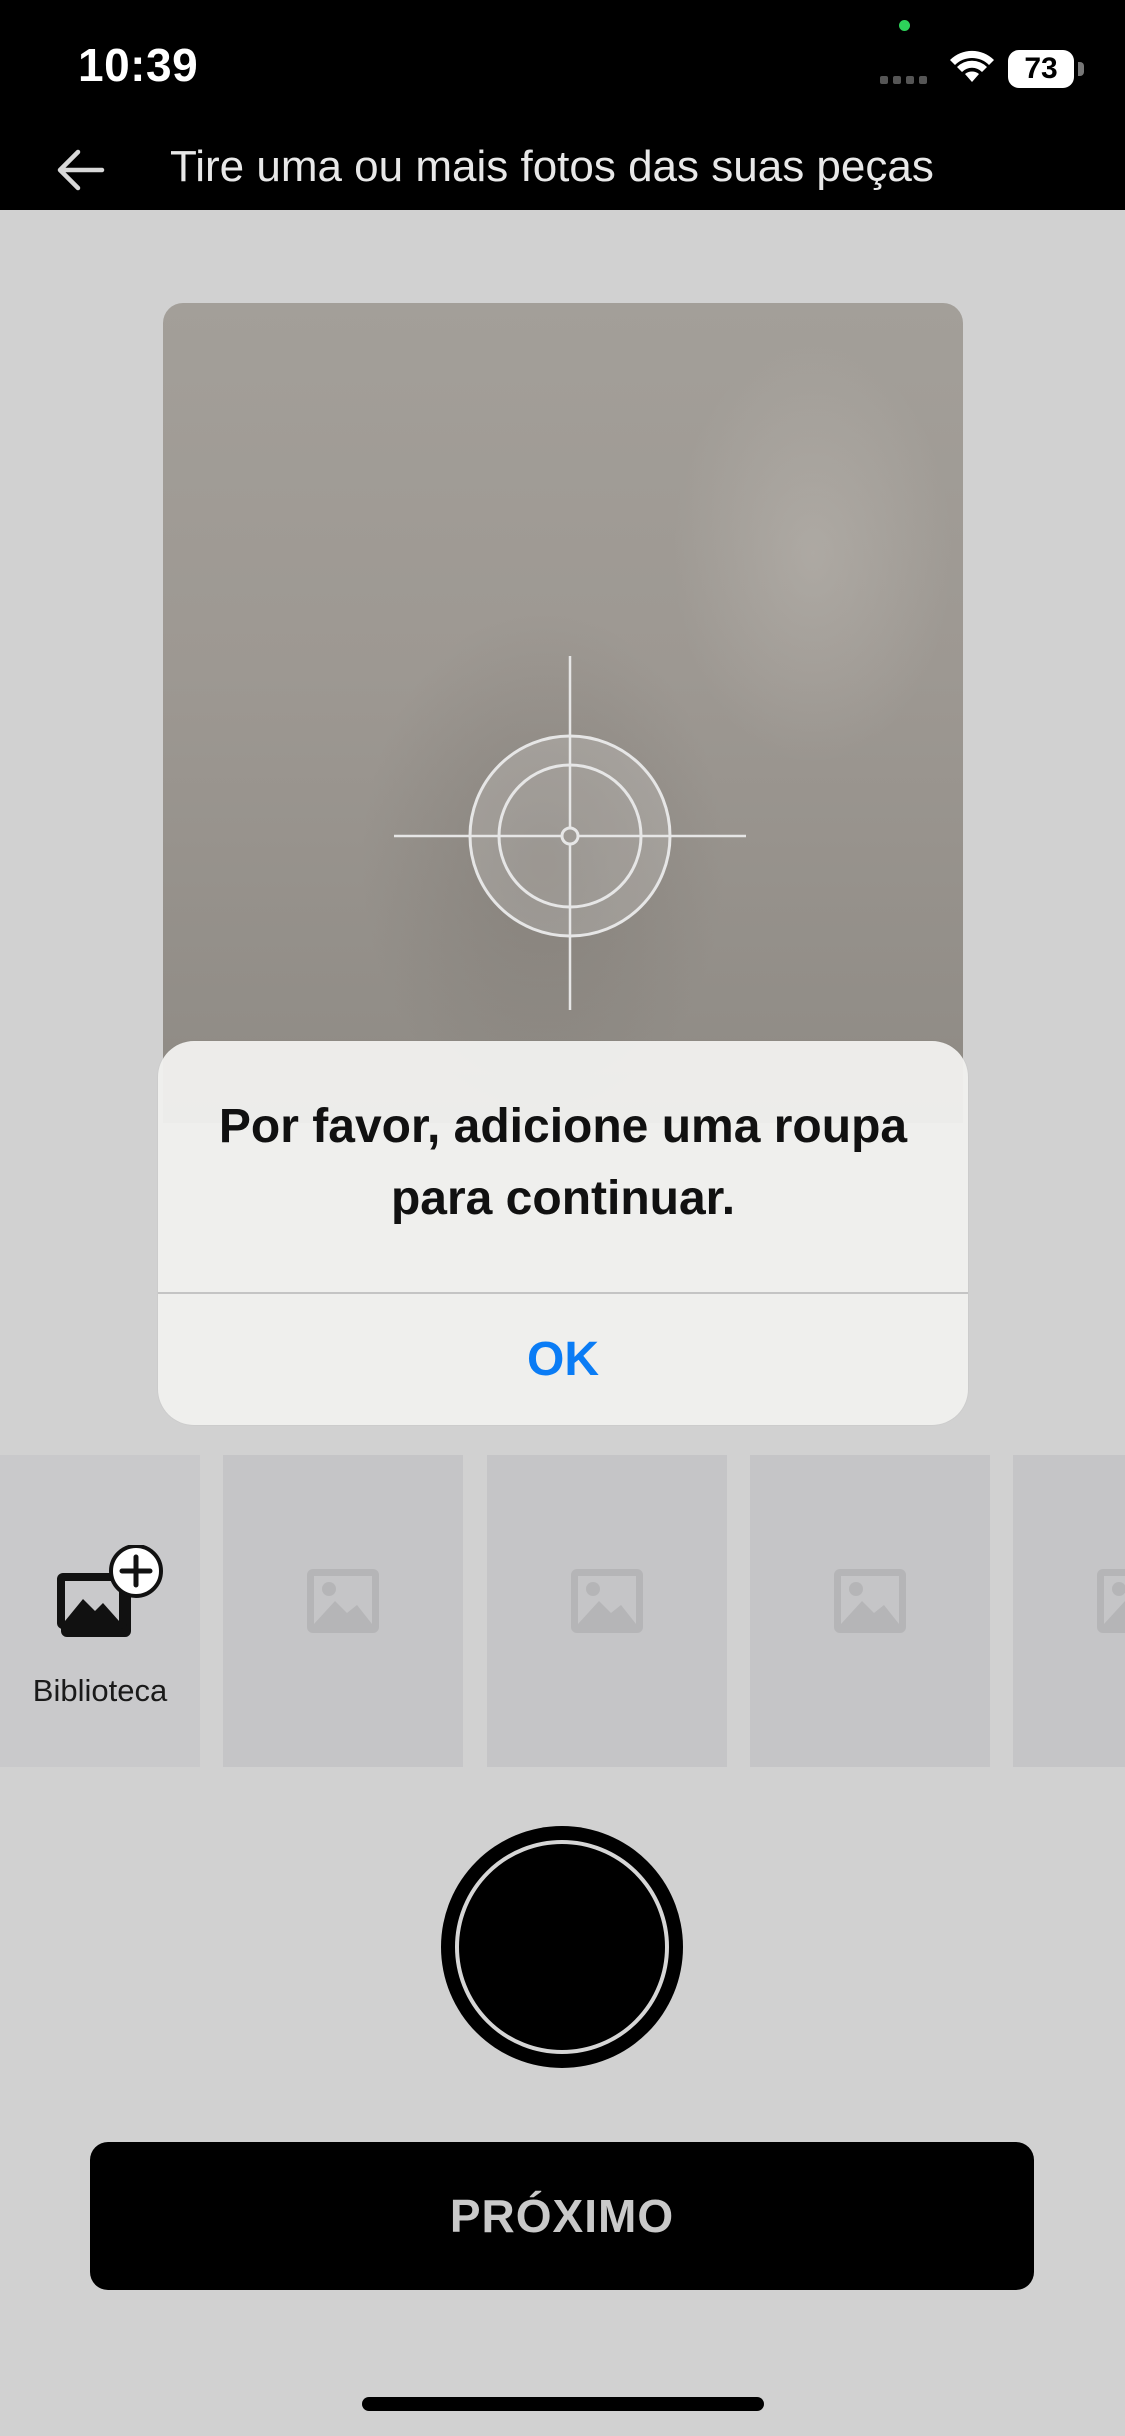  Describe the element at coordinates (82, 170) in the screenshot. I see `arrow-left-icon` at that location.